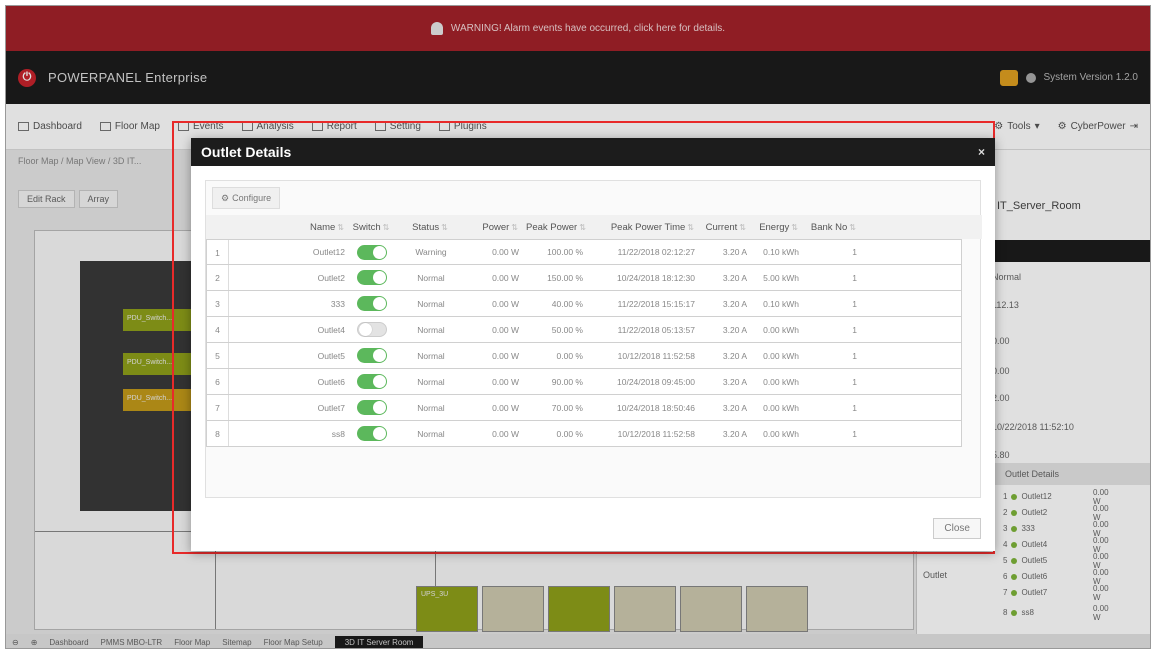  I want to click on col-label: Bank No, so click(829, 227).